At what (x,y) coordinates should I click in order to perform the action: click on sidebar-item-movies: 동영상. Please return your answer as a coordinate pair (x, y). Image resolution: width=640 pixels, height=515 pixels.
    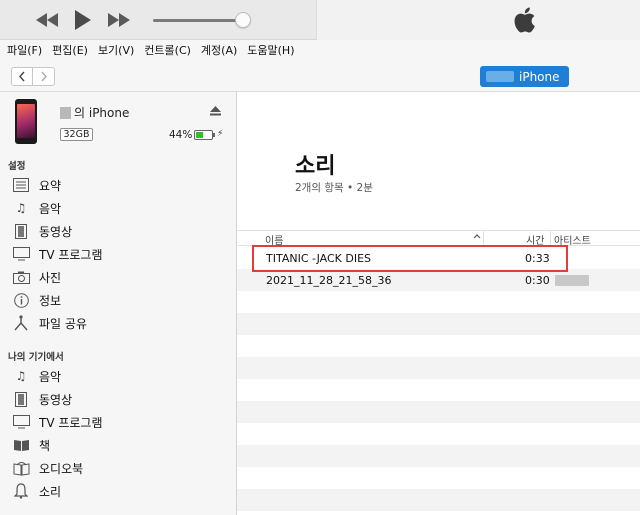
    Looking at the image, I should click on (121, 231).